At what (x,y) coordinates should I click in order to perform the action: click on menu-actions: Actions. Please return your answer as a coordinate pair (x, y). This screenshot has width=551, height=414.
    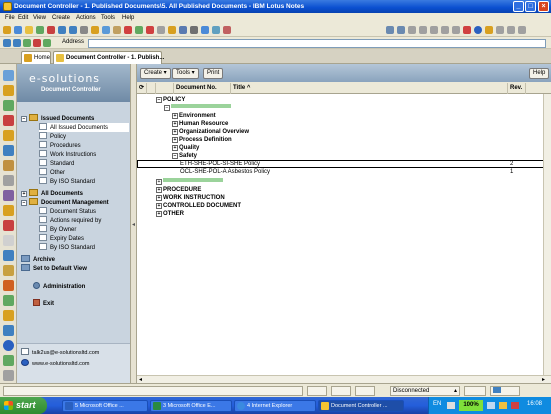
    Looking at the image, I should click on (86, 18).